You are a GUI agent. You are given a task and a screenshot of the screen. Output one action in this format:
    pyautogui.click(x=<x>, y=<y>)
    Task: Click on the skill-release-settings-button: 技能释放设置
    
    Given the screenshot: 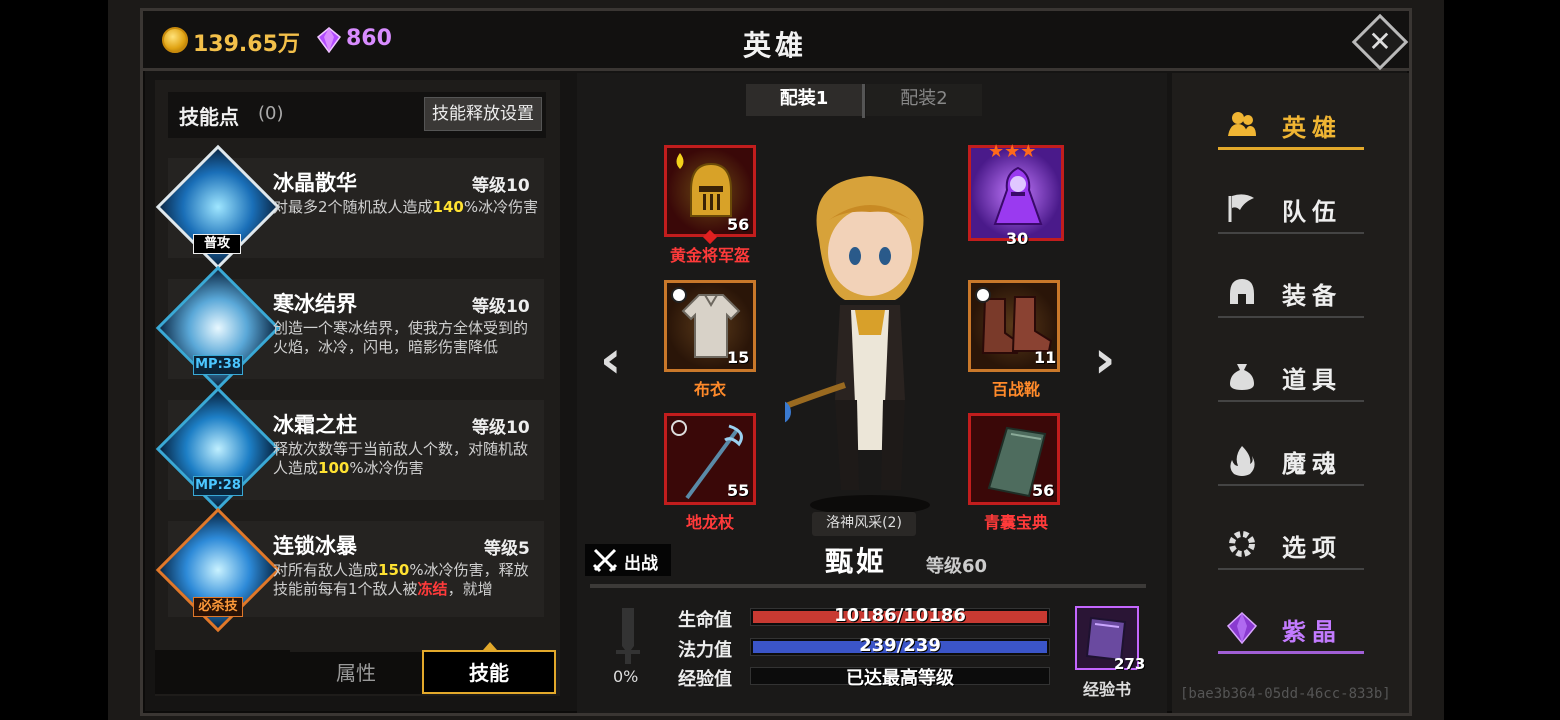 What is the action you would take?
    pyautogui.click(x=483, y=114)
    